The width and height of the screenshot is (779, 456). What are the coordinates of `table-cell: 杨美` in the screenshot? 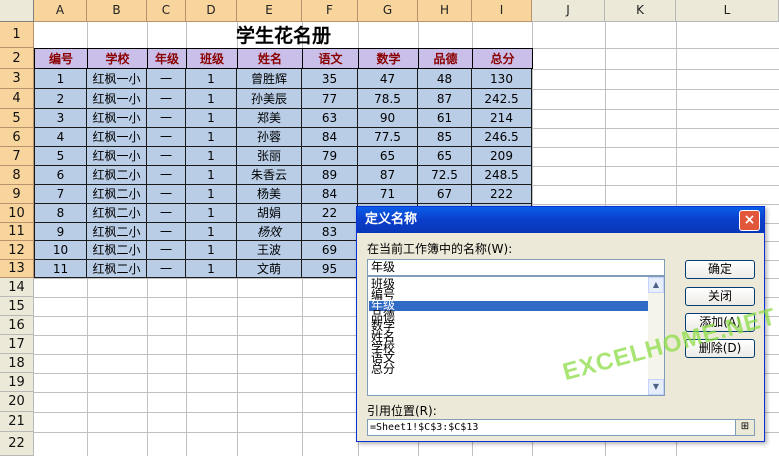 It's located at (269, 194).